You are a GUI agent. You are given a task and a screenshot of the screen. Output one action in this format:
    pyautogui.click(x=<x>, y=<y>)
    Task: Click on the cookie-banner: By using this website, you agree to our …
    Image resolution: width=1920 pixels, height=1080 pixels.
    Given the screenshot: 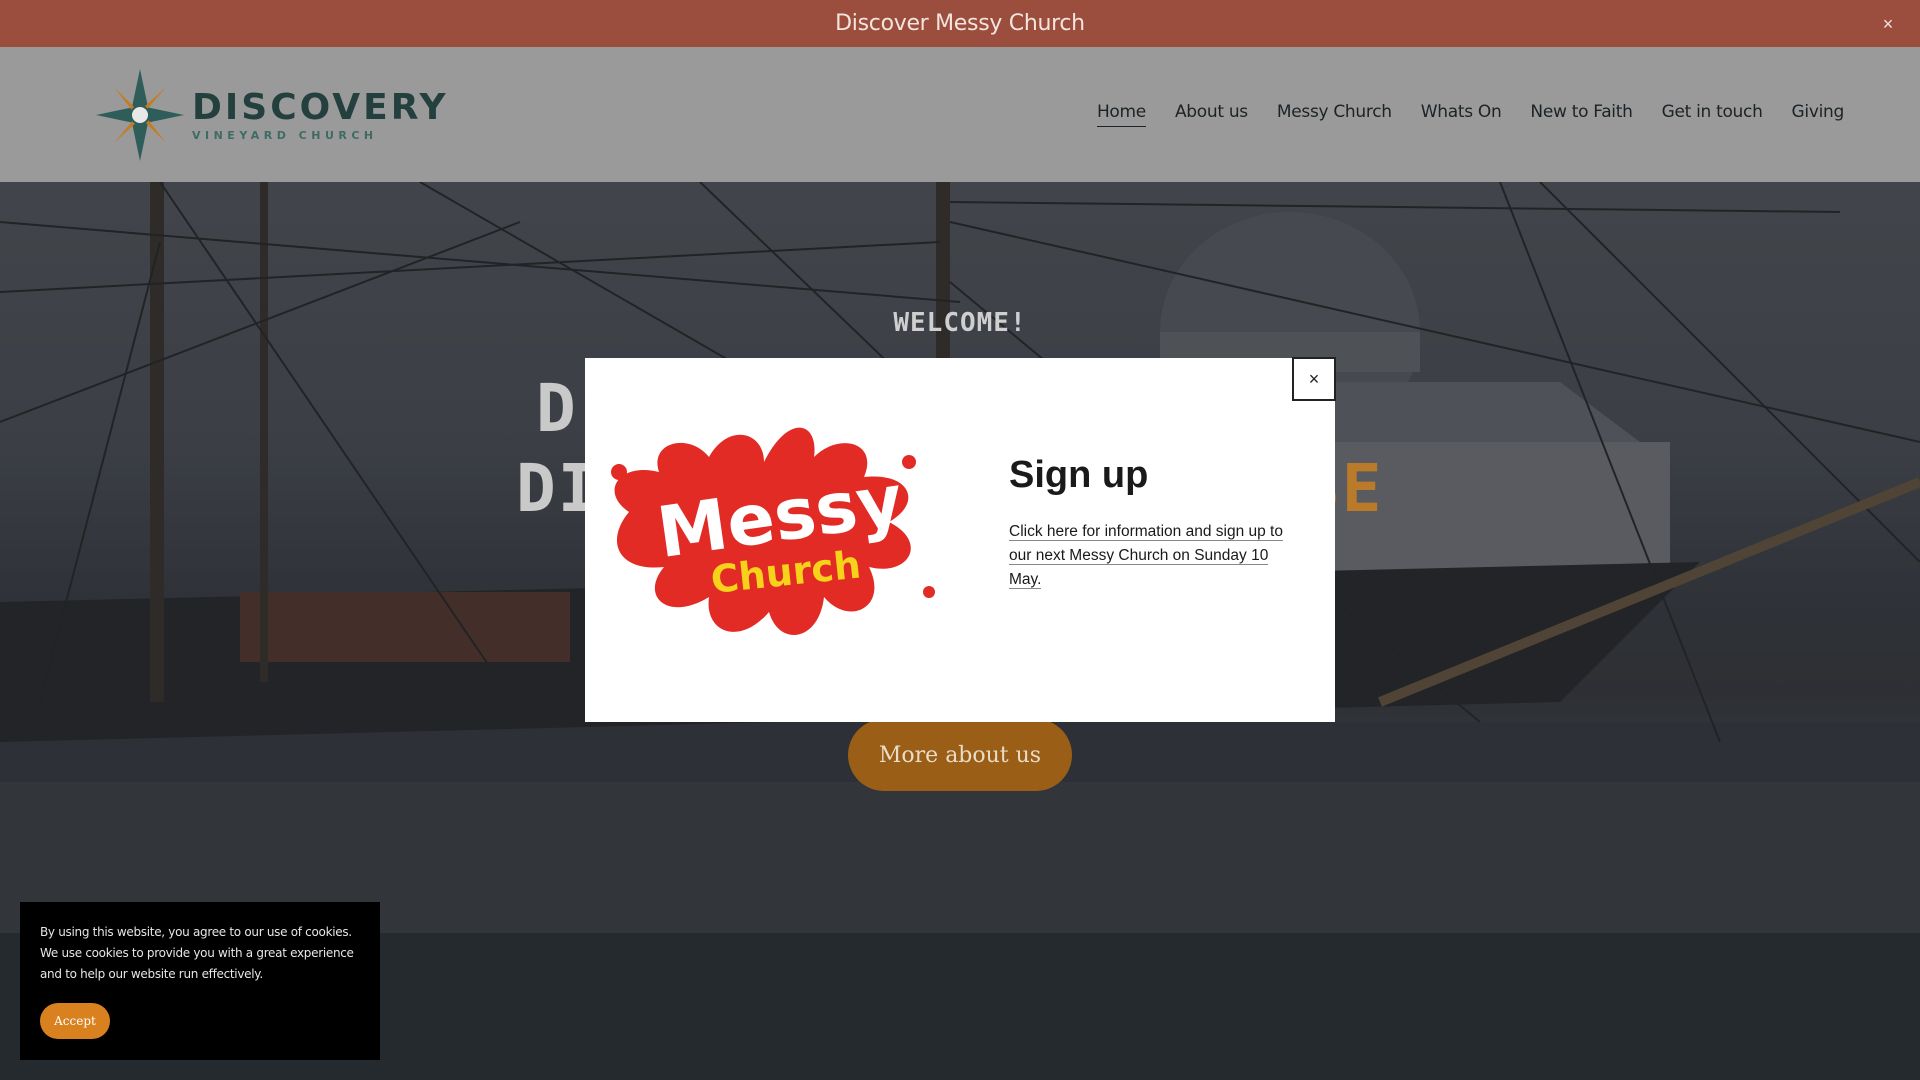 What is the action you would take?
    pyautogui.click(x=200, y=981)
    